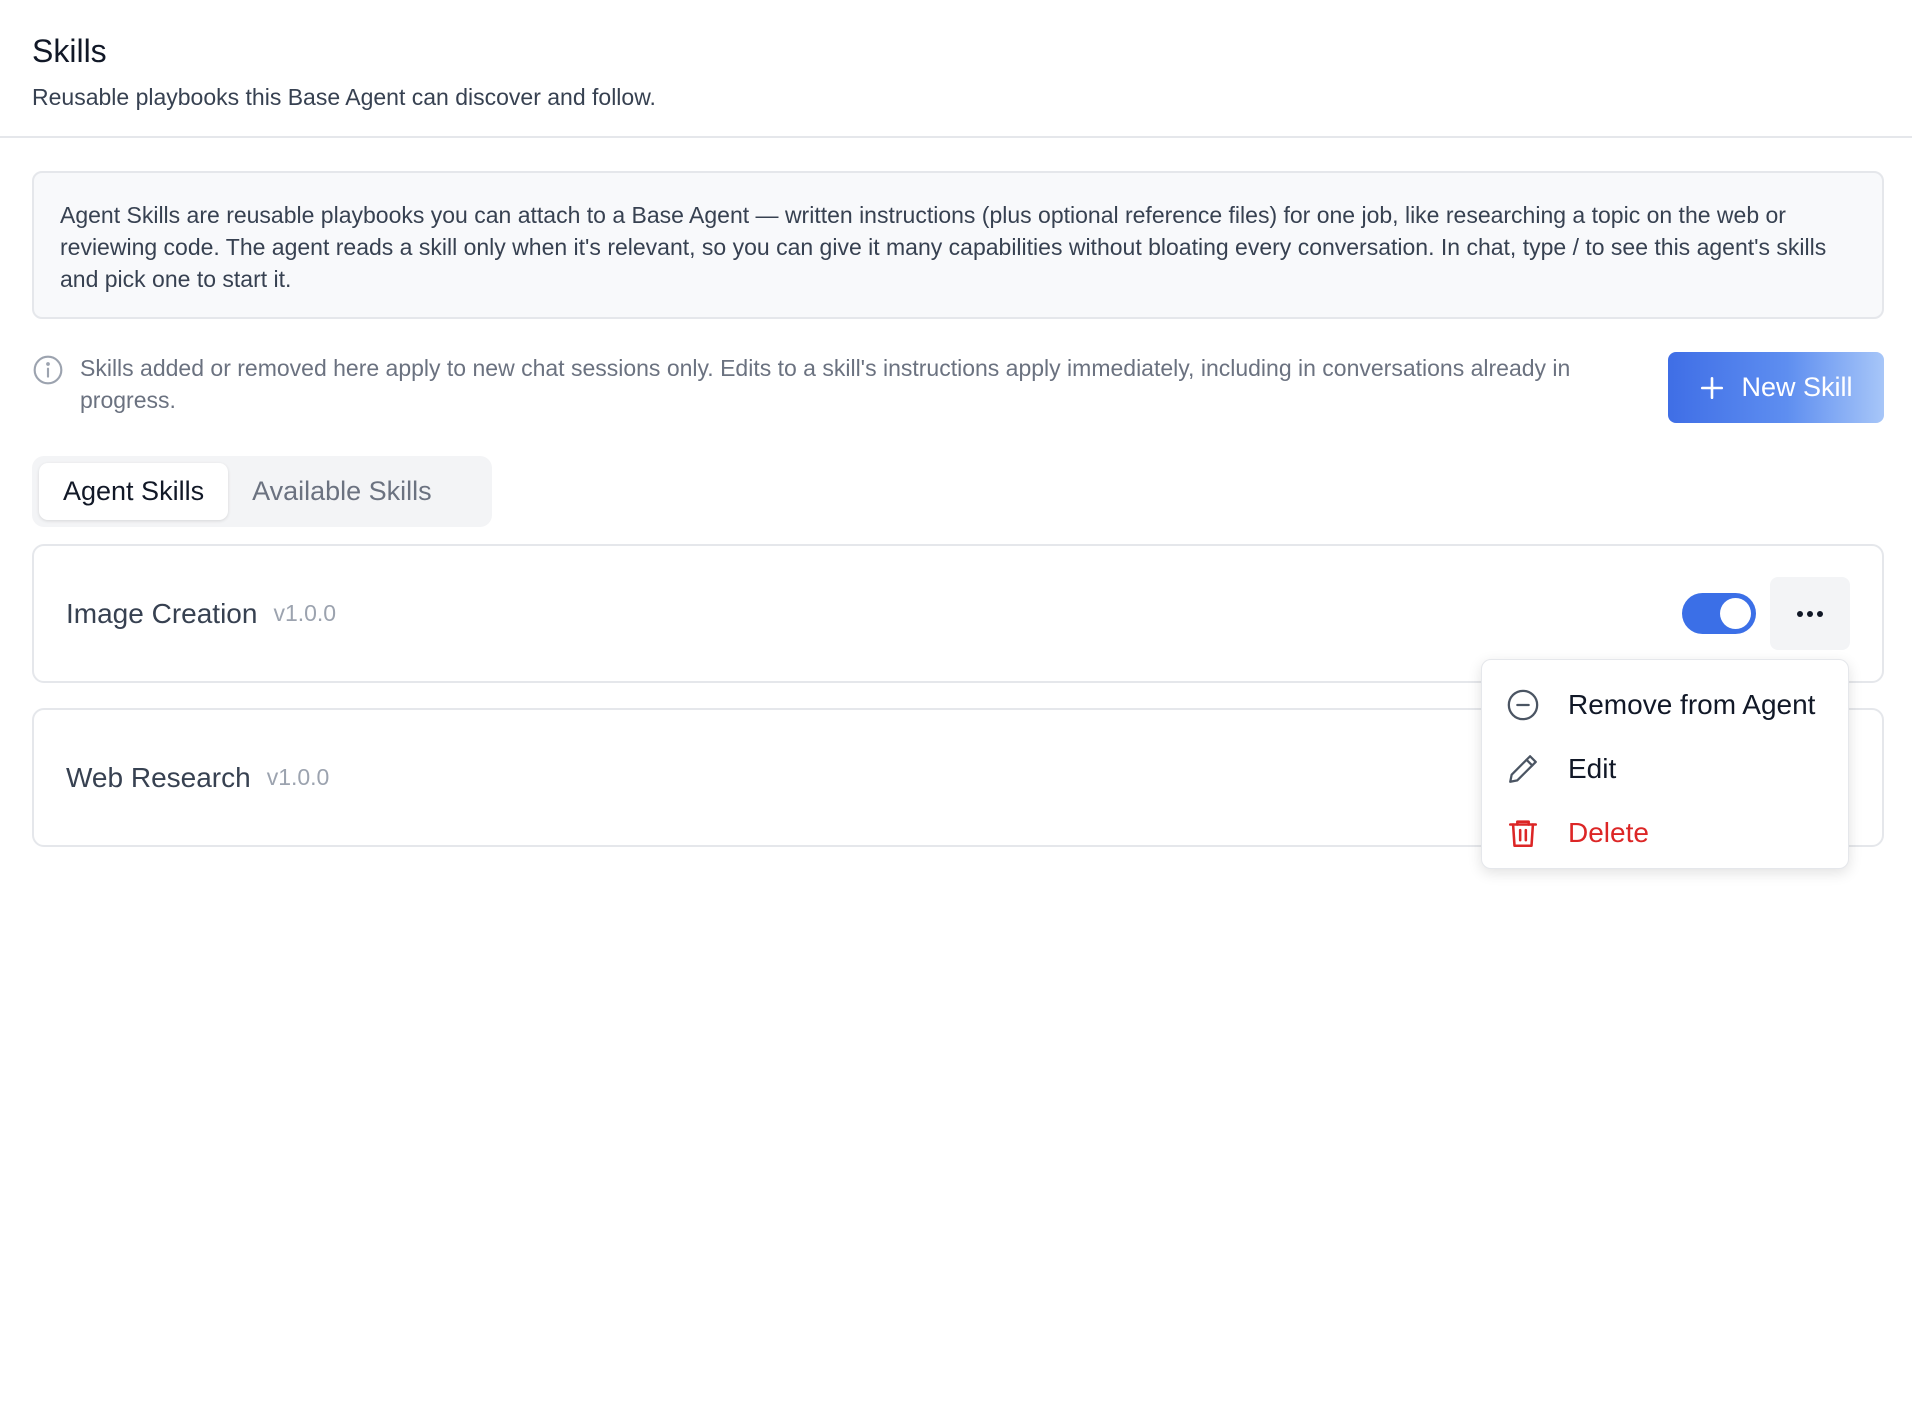  What do you see at coordinates (1735, 613) in the screenshot?
I see `toggle-knob` at bounding box center [1735, 613].